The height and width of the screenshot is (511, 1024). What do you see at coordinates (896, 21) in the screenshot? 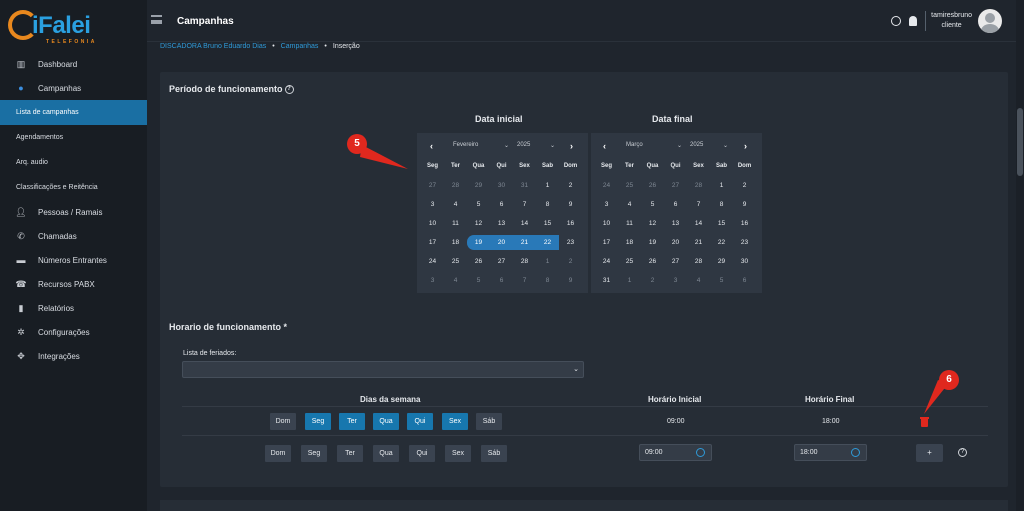
I see `language-globe-icon` at bounding box center [896, 21].